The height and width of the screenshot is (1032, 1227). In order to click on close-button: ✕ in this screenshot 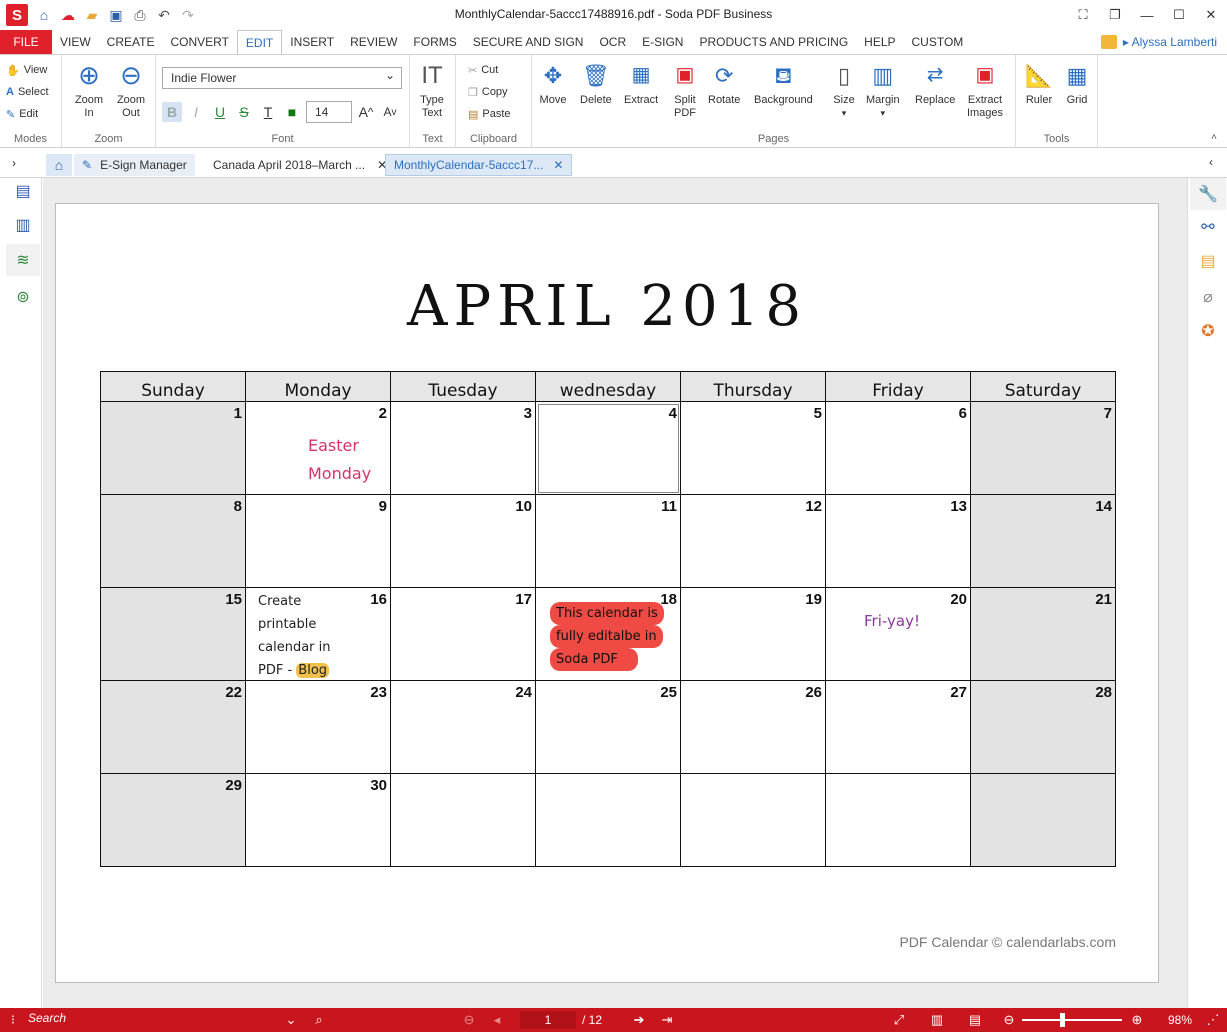, I will do `click(1211, 15)`.